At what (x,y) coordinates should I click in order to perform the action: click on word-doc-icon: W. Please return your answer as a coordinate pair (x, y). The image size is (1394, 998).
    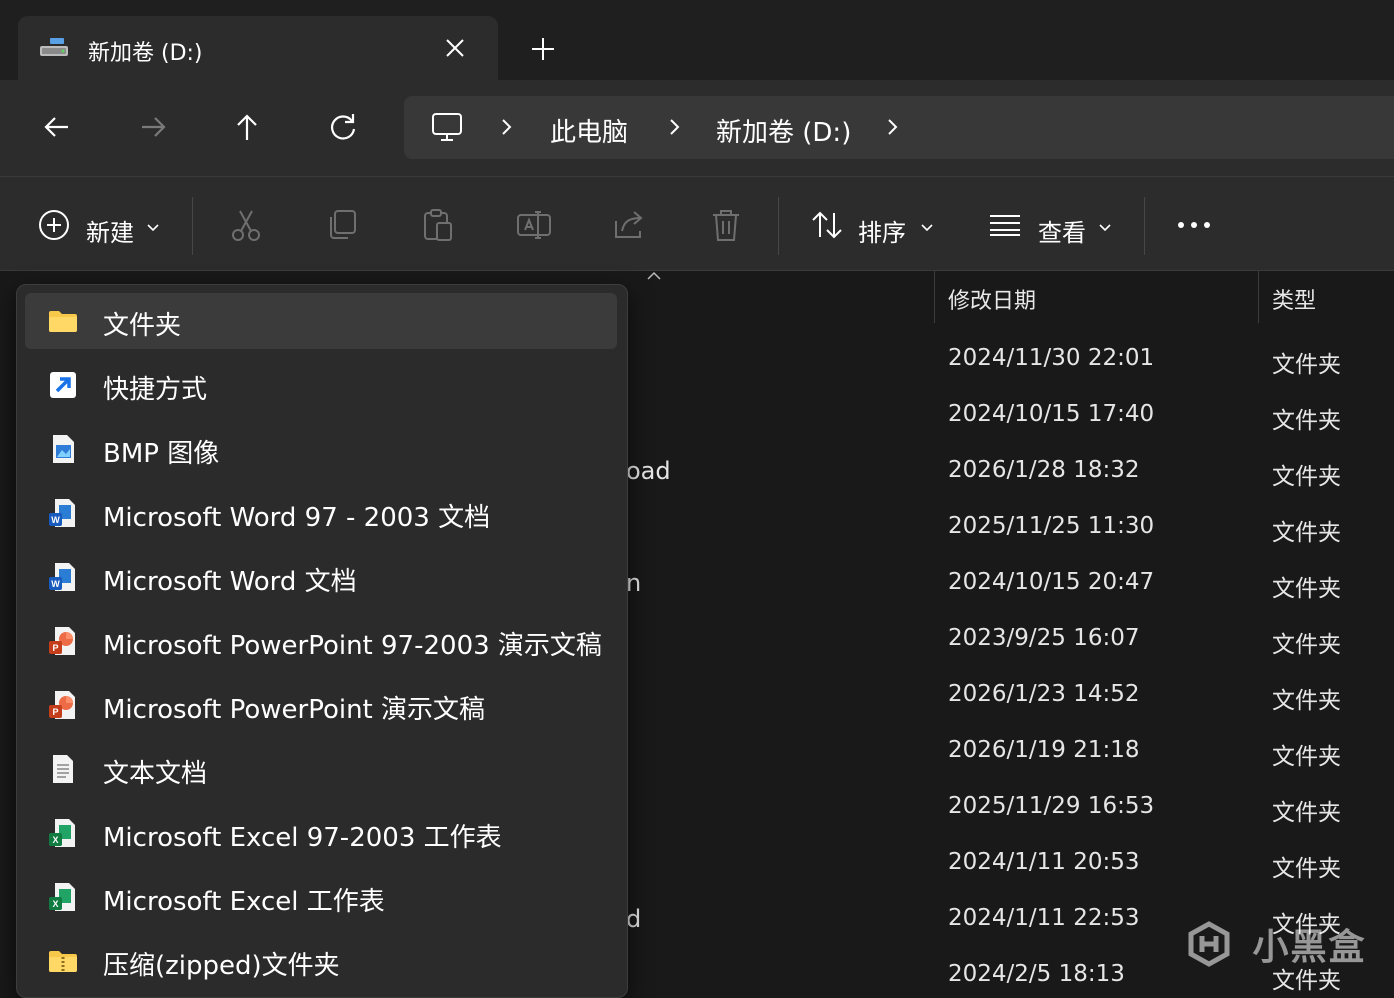
    Looking at the image, I should click on (63, 513).